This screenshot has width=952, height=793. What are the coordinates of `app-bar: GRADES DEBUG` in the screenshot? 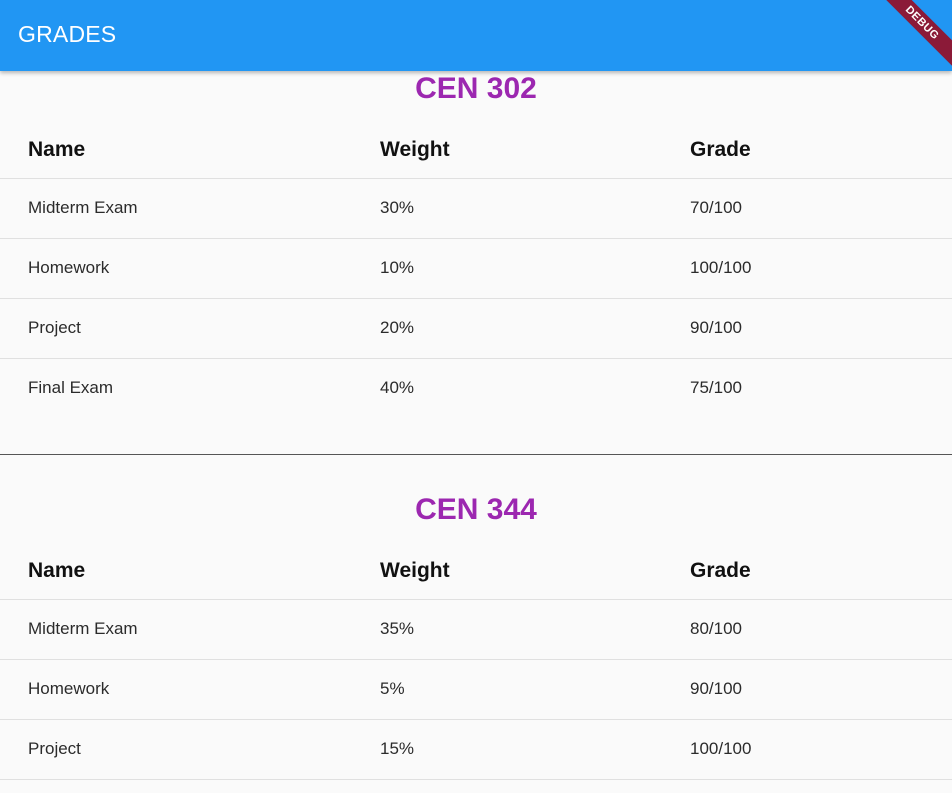 It's located at (476, 35).